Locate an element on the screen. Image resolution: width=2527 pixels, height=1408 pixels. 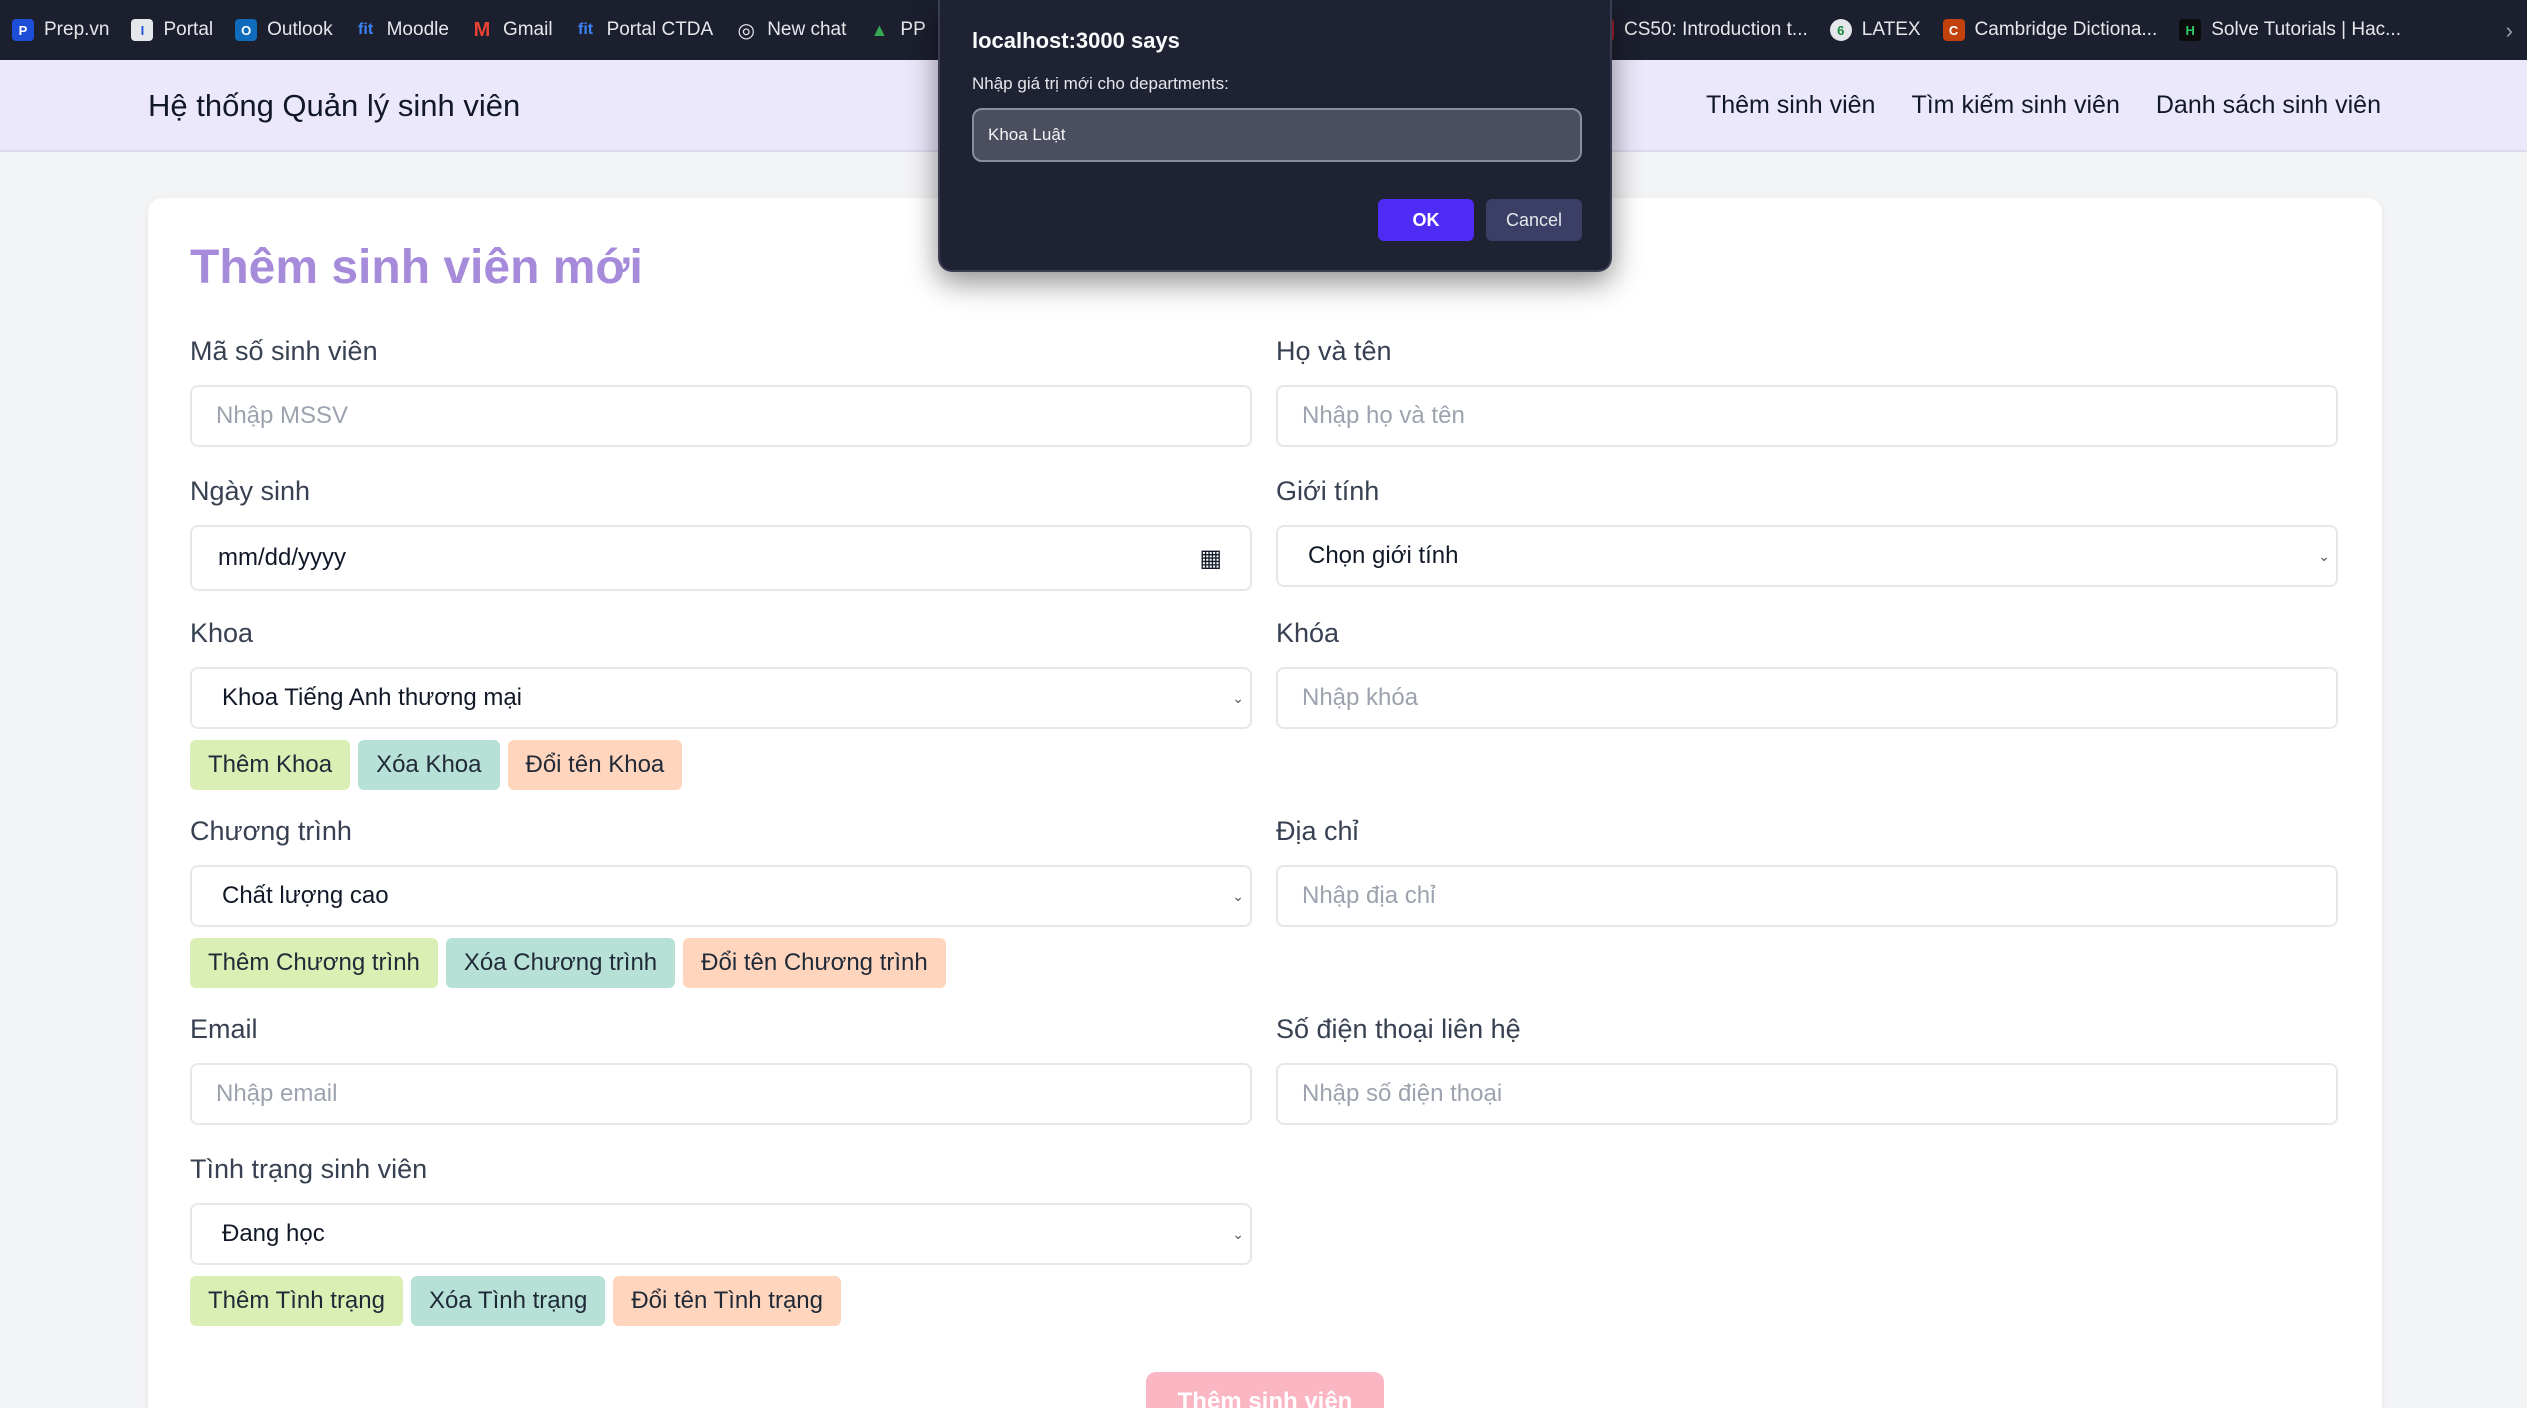
delete-program-button: Xóa Chương trình is located at coordinates (560, 963).